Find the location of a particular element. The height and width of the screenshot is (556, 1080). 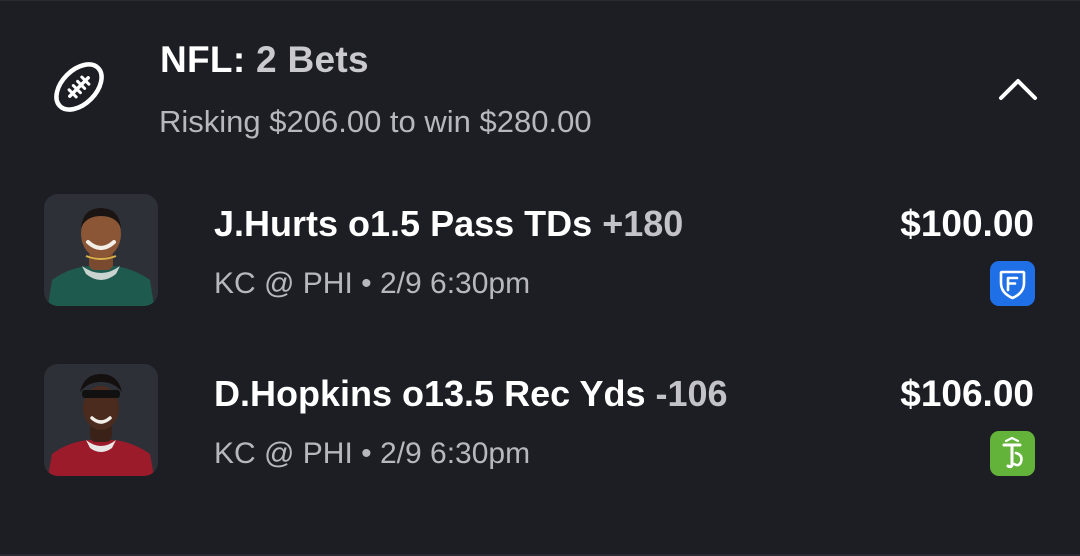

pick-label: J.Hurts o1.5 Pass TDs is located at coordinates (403, 223).